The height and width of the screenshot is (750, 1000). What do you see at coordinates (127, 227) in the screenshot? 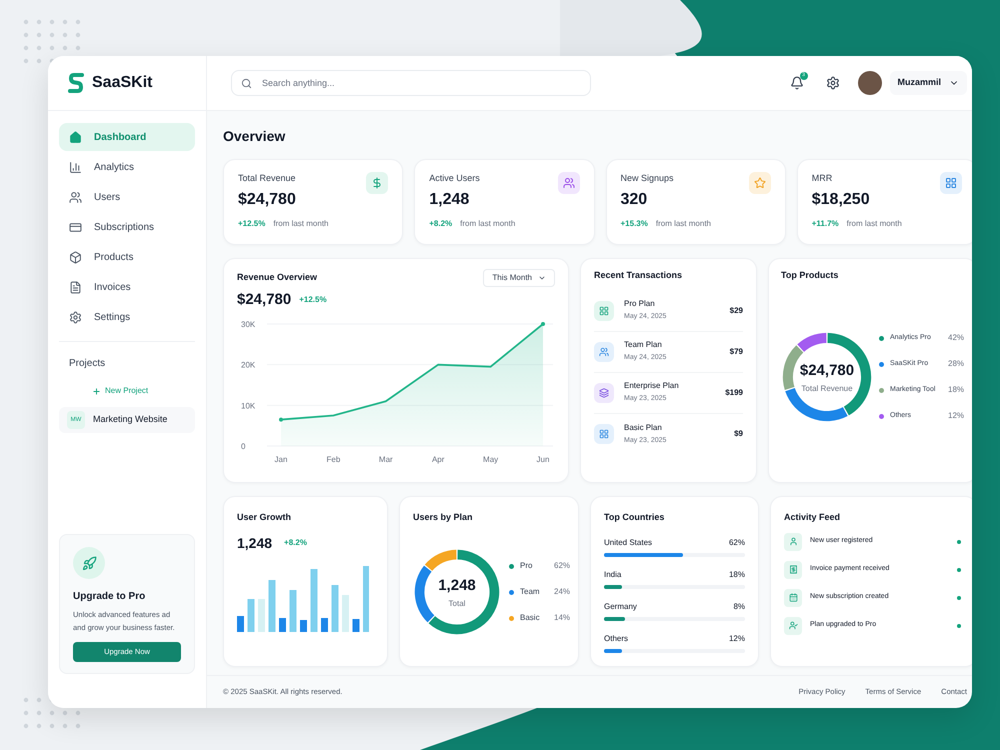
I see `nav-item: Subscriptions` at bounding box center [127, 227].